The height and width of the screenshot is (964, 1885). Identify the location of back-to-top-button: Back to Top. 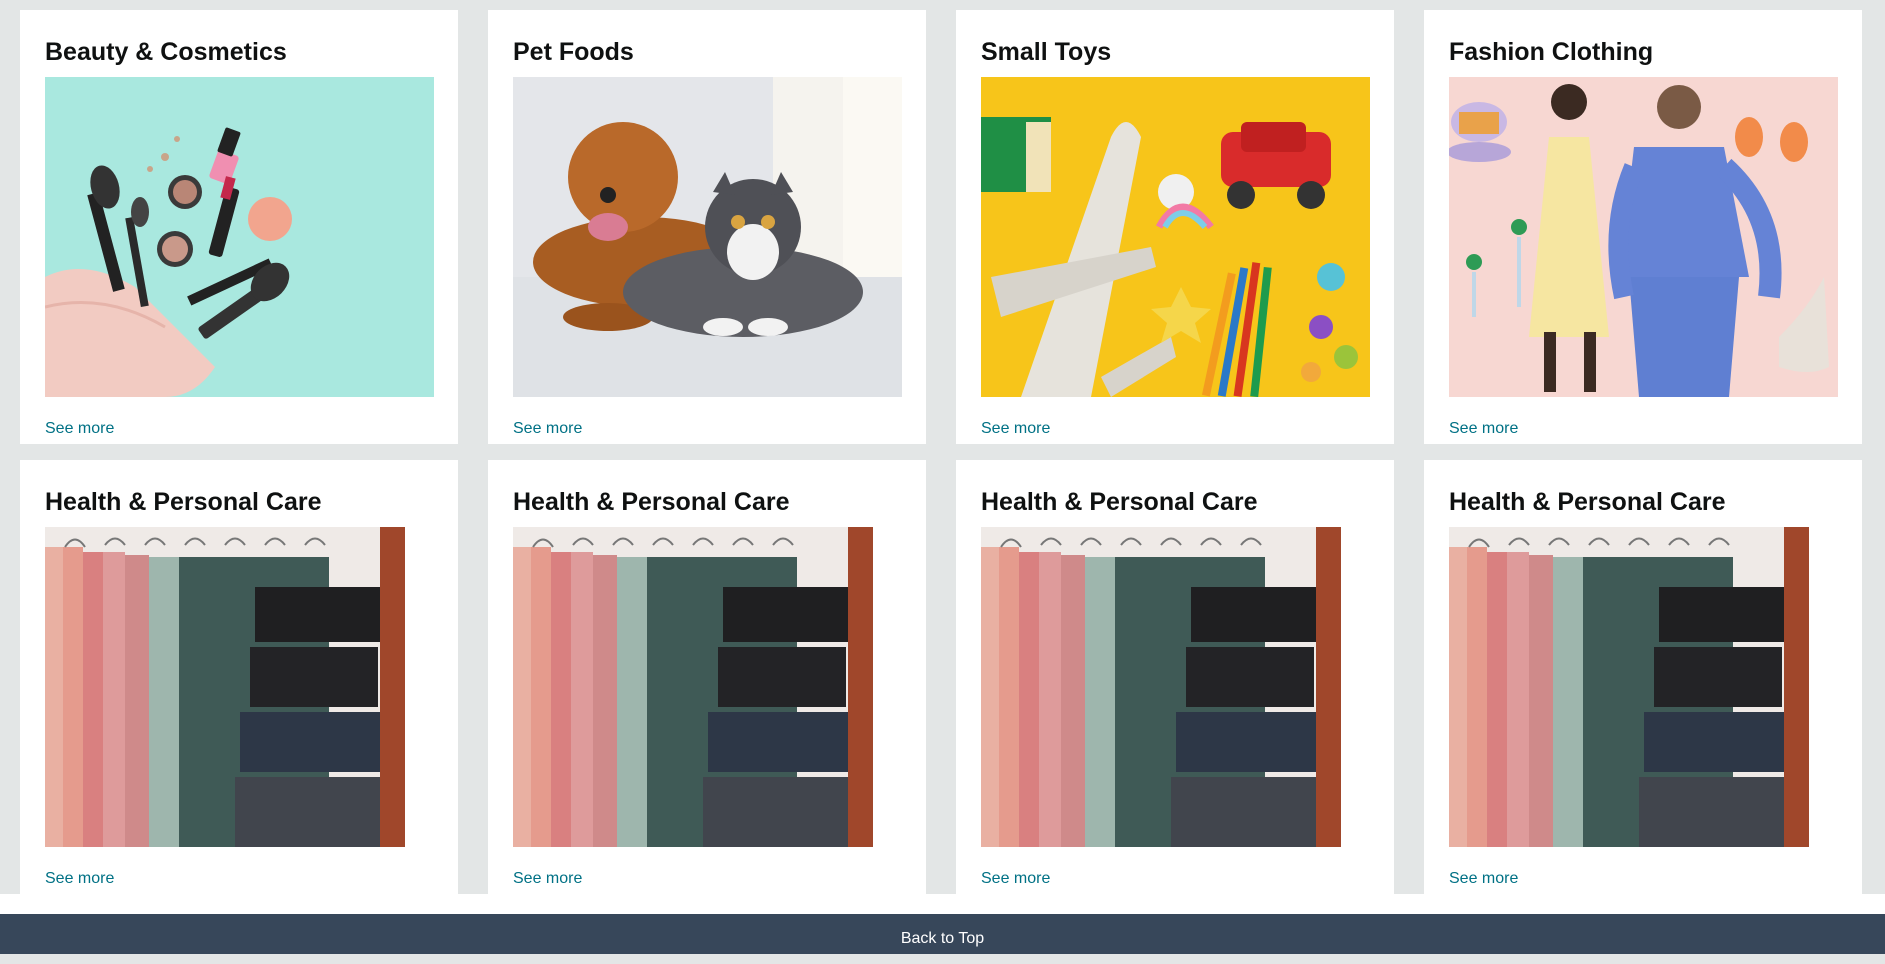
(942, 934).